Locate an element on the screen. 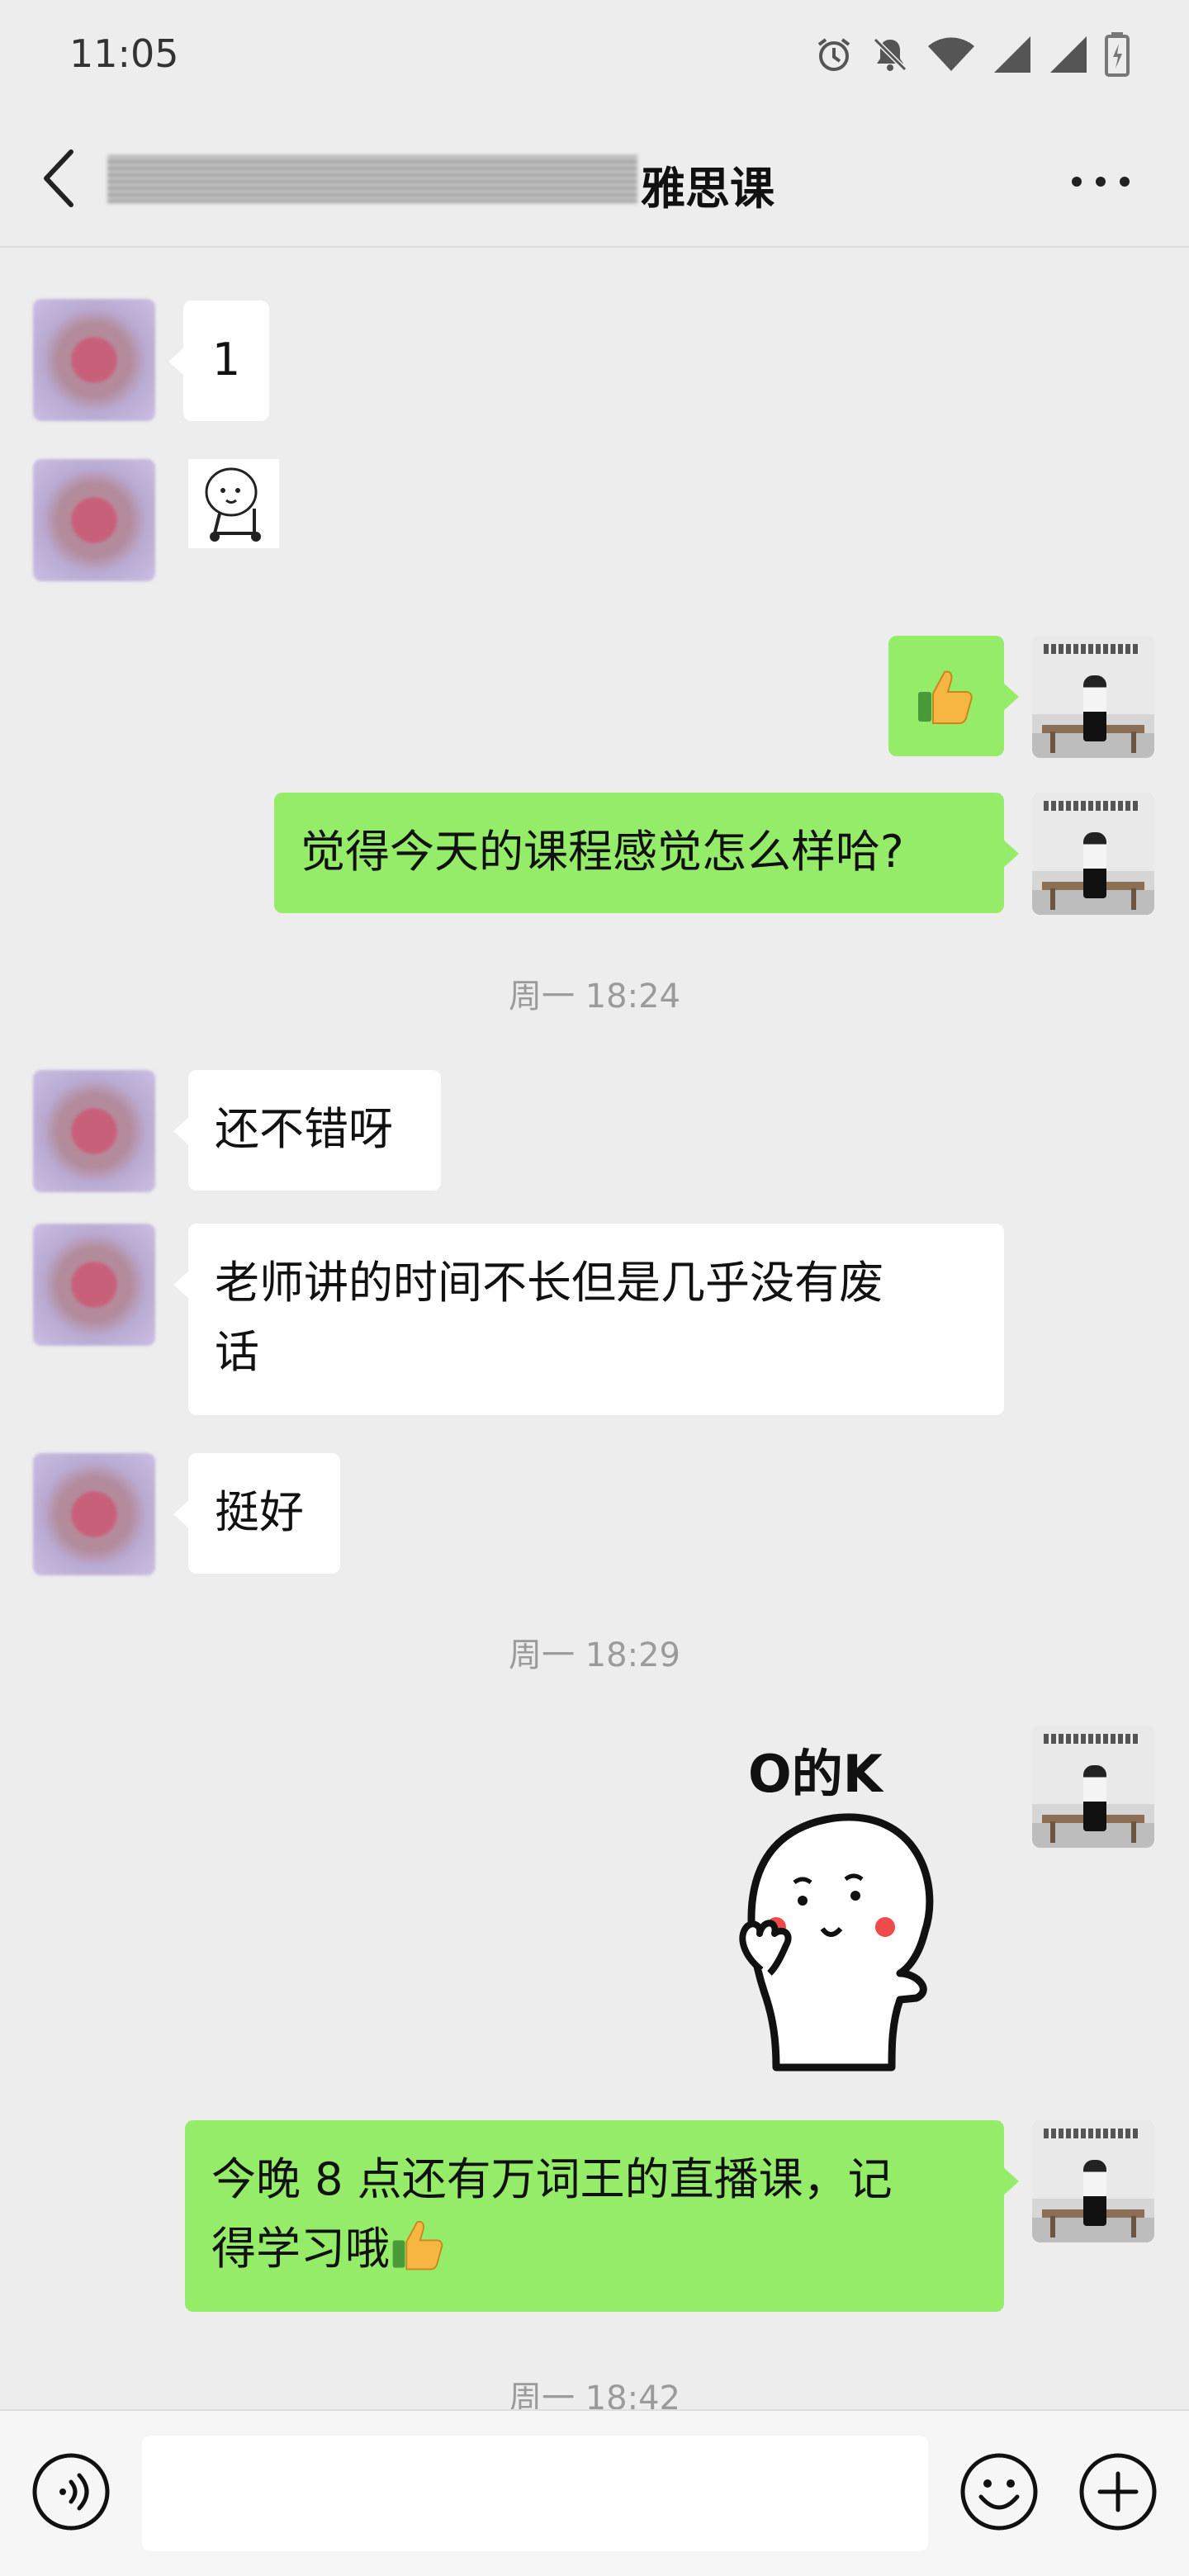 The height and width of the screenshot is (2576, 1189). back-icon is located at coordinates (58, 178).